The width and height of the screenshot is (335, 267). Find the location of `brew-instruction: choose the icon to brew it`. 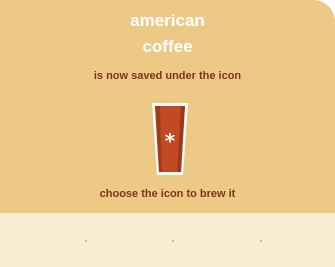

brew-instruction: choose the icon to brew it is located at coordinates (167, 194).